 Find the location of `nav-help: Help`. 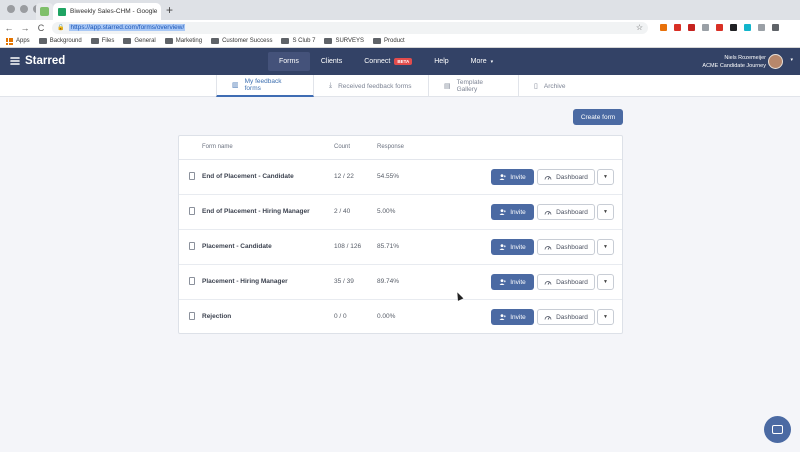

nav-help: Help is located at coordinates (441, 61).